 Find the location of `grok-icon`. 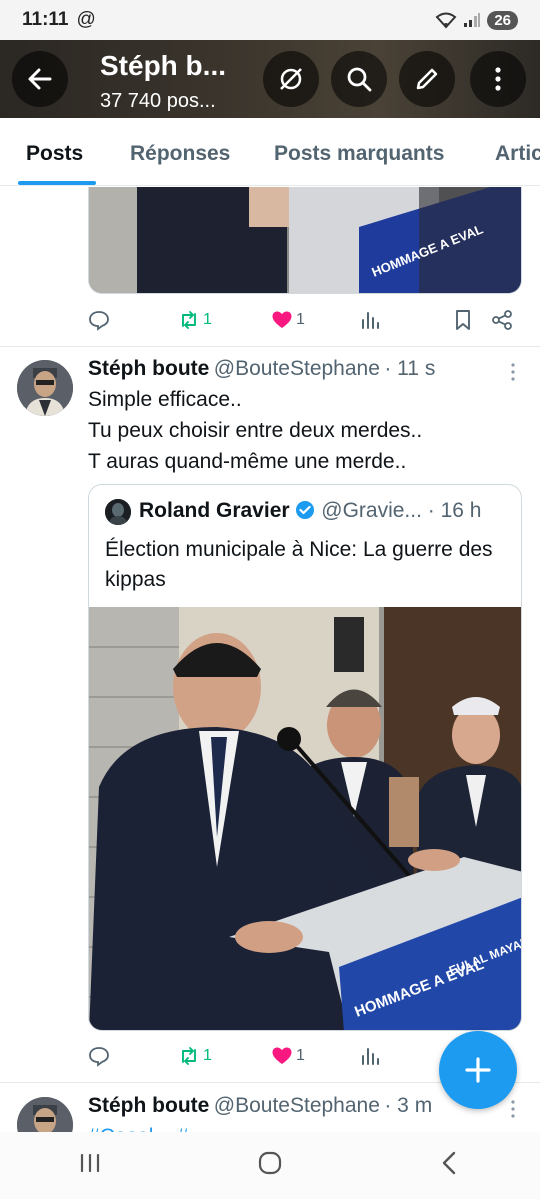

grok-icon is located at coordinates (291, 79).